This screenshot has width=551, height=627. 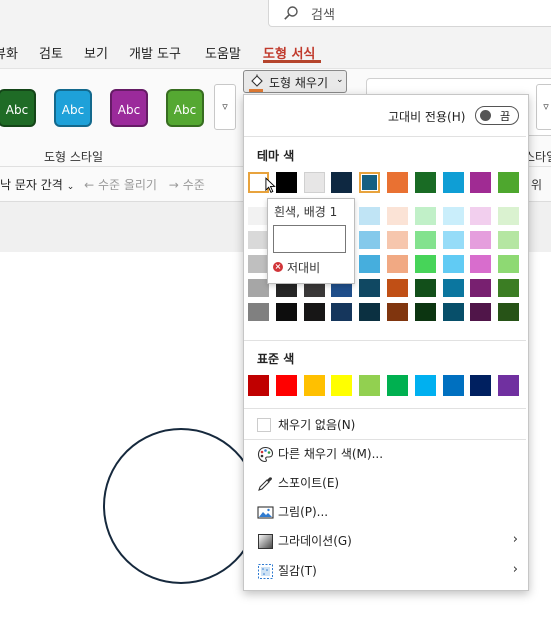 I want to click on eyedropper-icon, so click(x=265, y=484).